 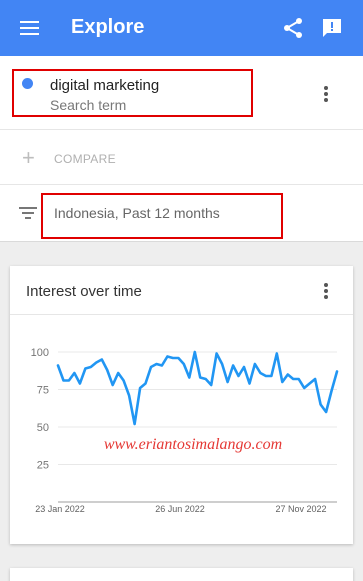 I want to click on filter-icon, so click(x=28, y=213).